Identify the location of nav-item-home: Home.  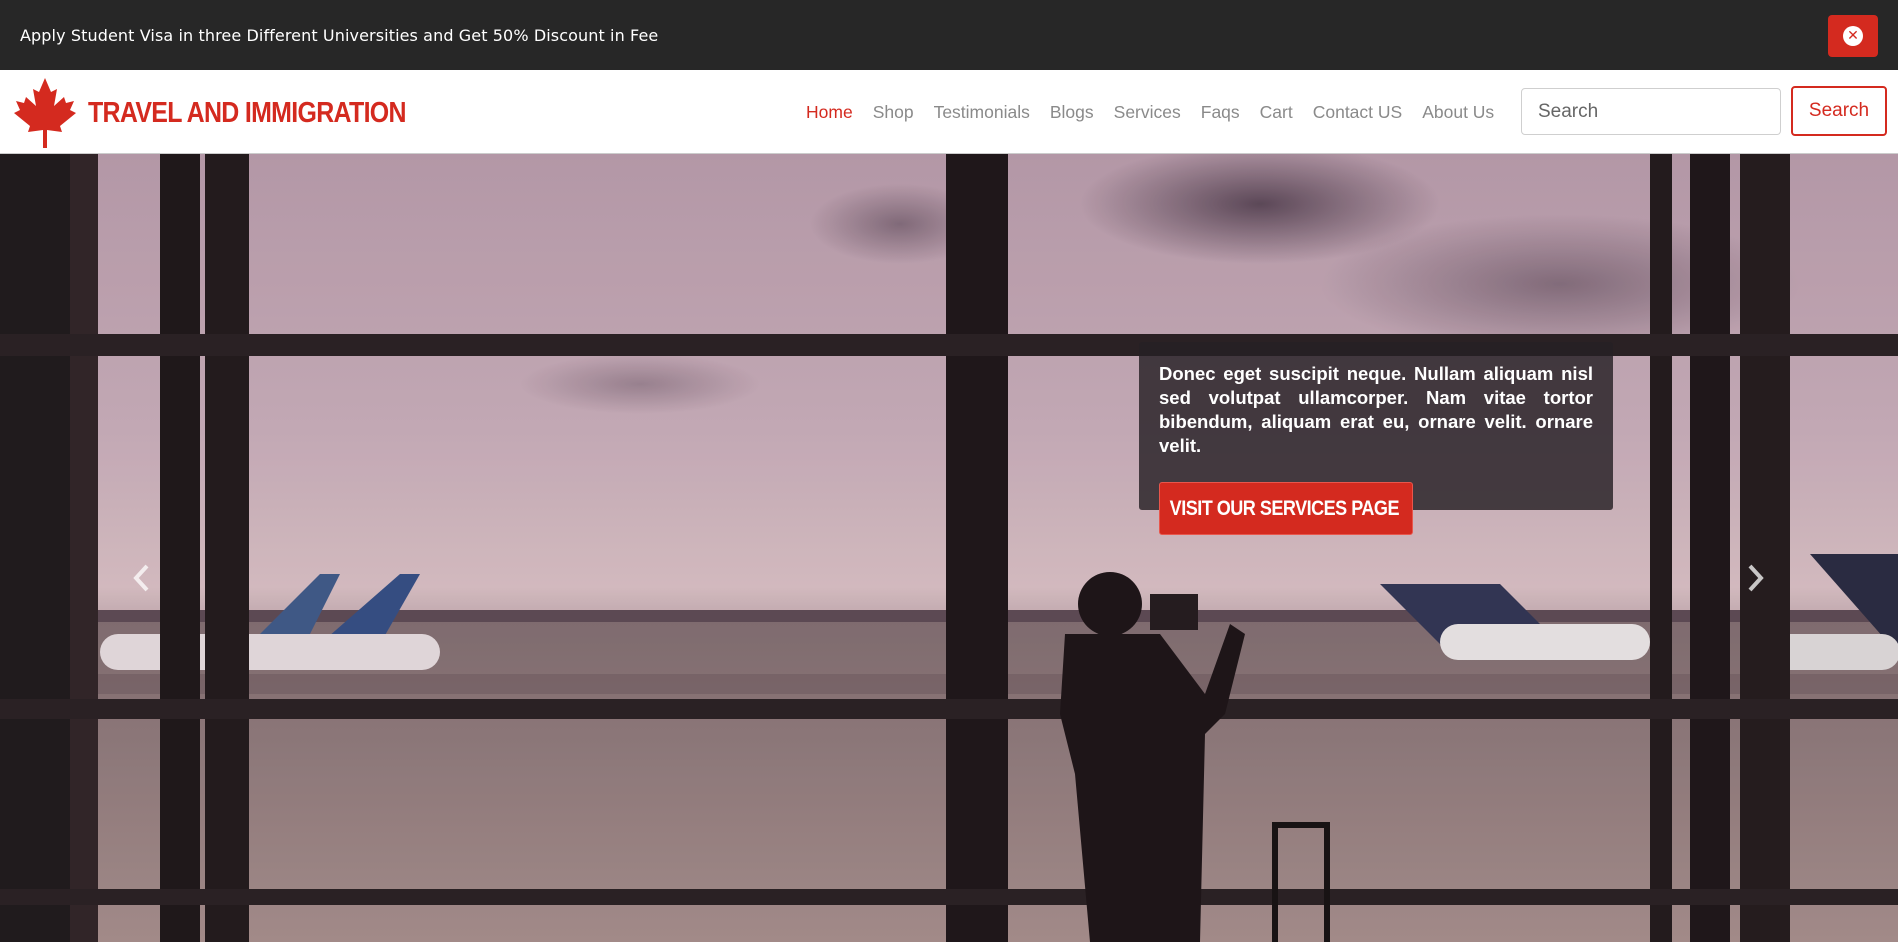
(829, 112).